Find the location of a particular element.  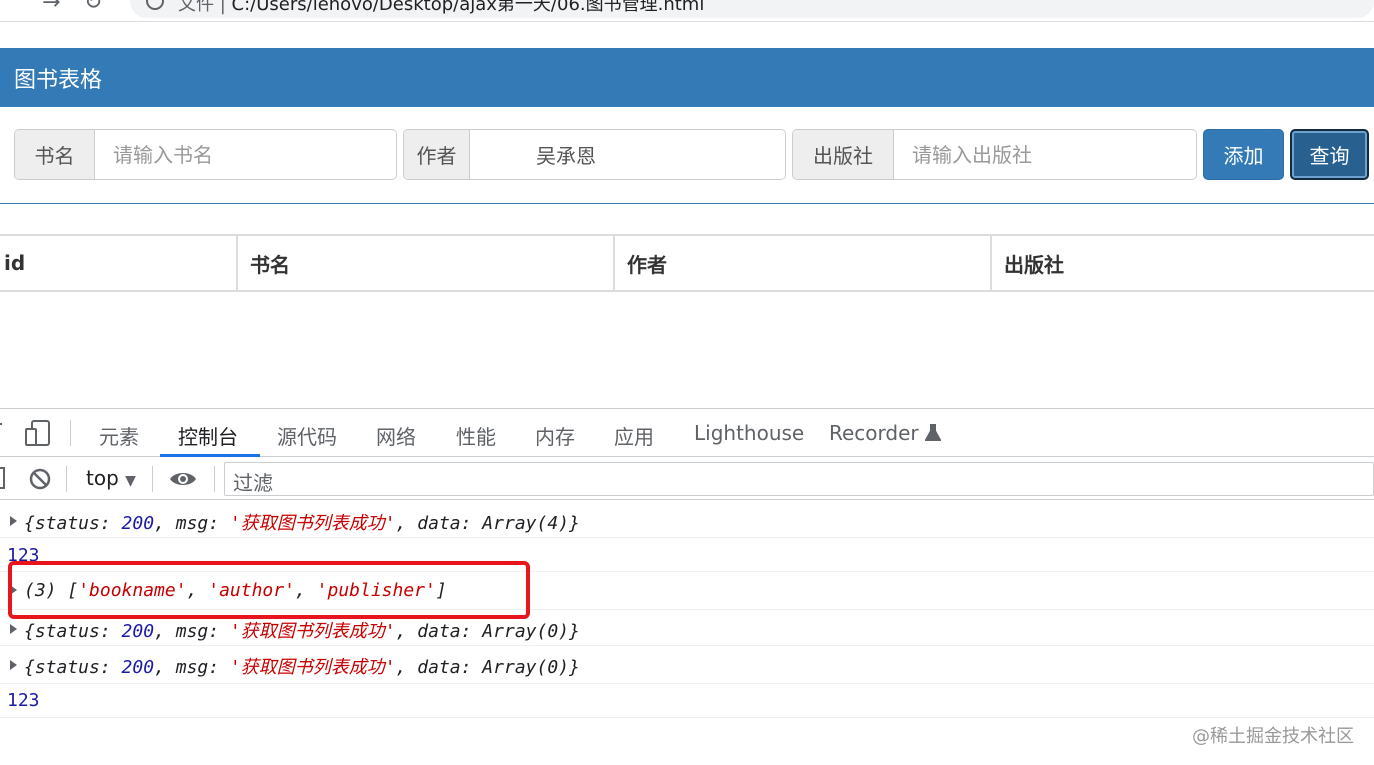

tab-elements: 元素 is located at coordinates (119, 435).